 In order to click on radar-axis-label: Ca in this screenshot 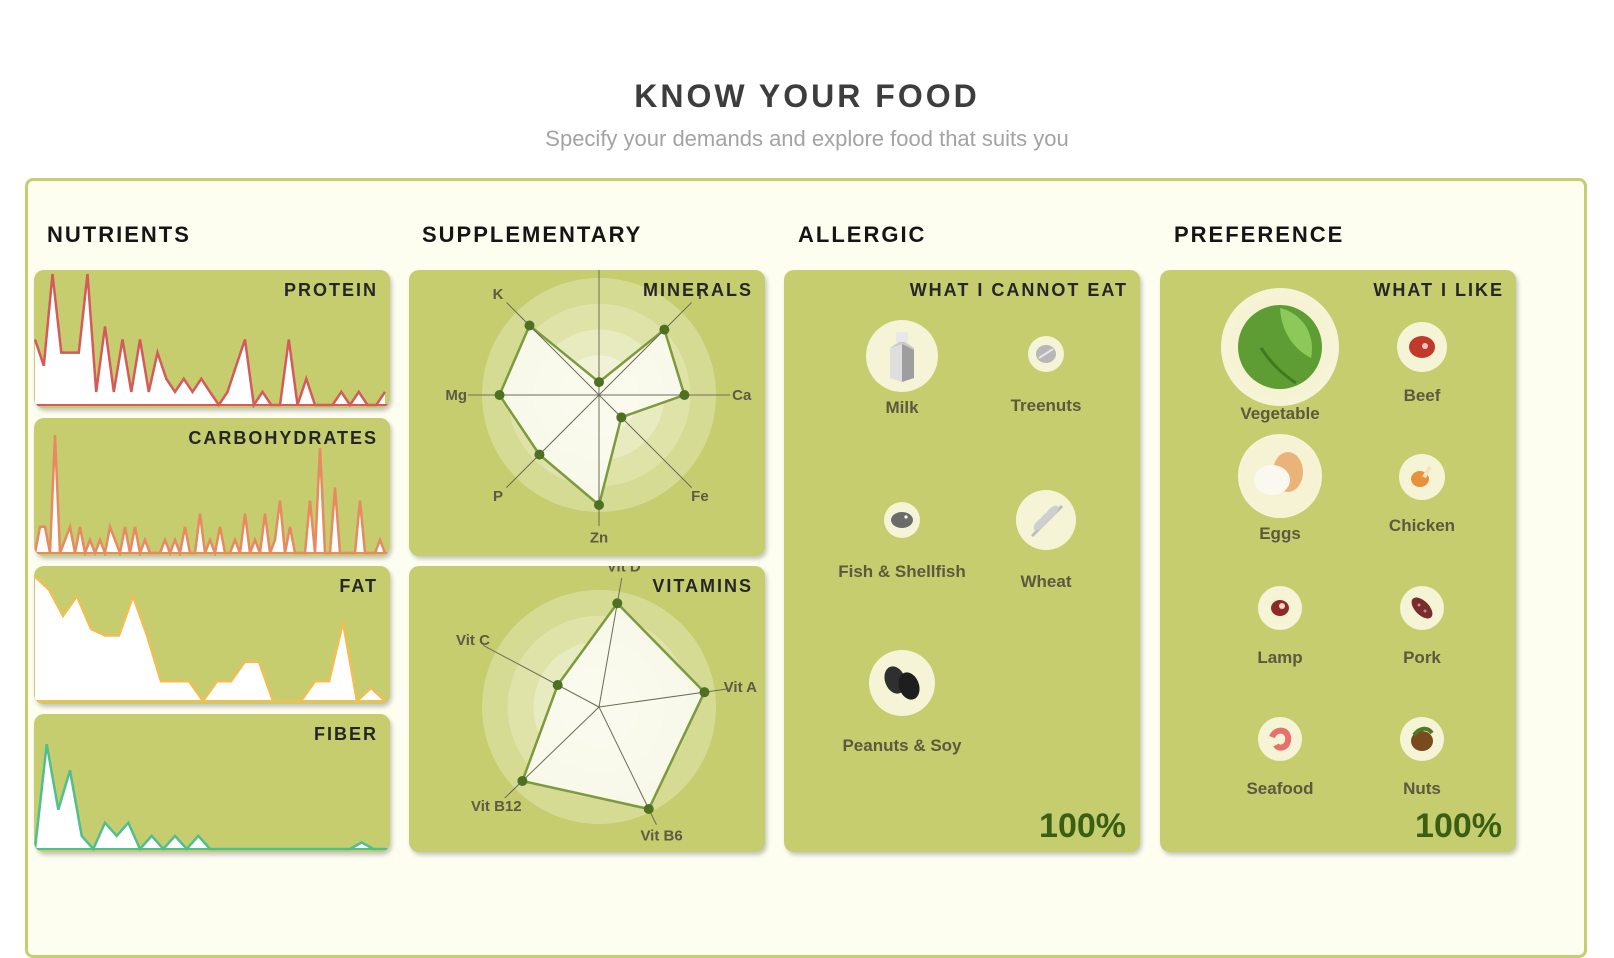, I will do `click(742, 395)`.